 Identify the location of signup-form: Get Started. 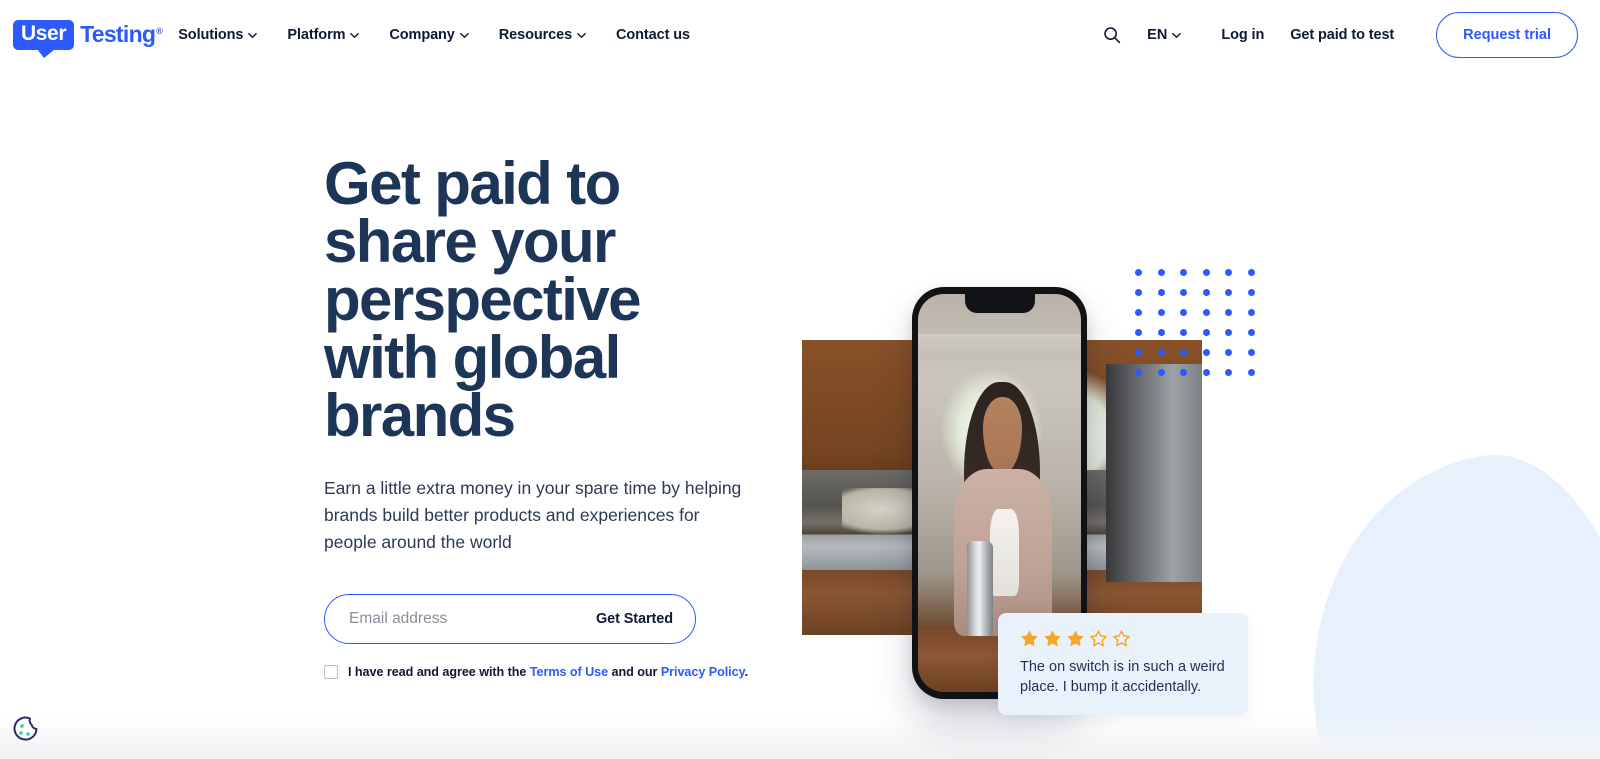
(510, 619).